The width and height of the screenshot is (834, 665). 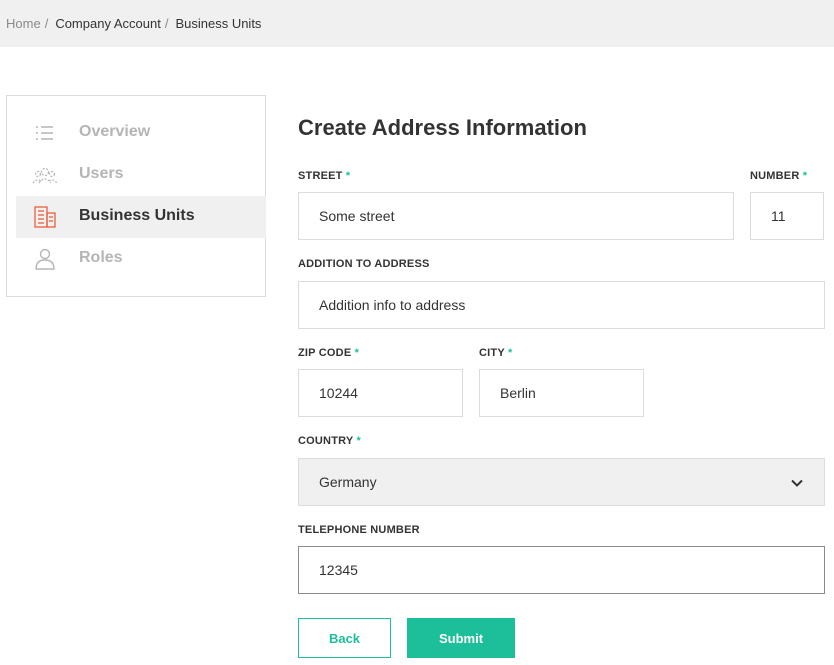 I want to click on sidebar-item-overview: Overview, so click(x=141, y=133).